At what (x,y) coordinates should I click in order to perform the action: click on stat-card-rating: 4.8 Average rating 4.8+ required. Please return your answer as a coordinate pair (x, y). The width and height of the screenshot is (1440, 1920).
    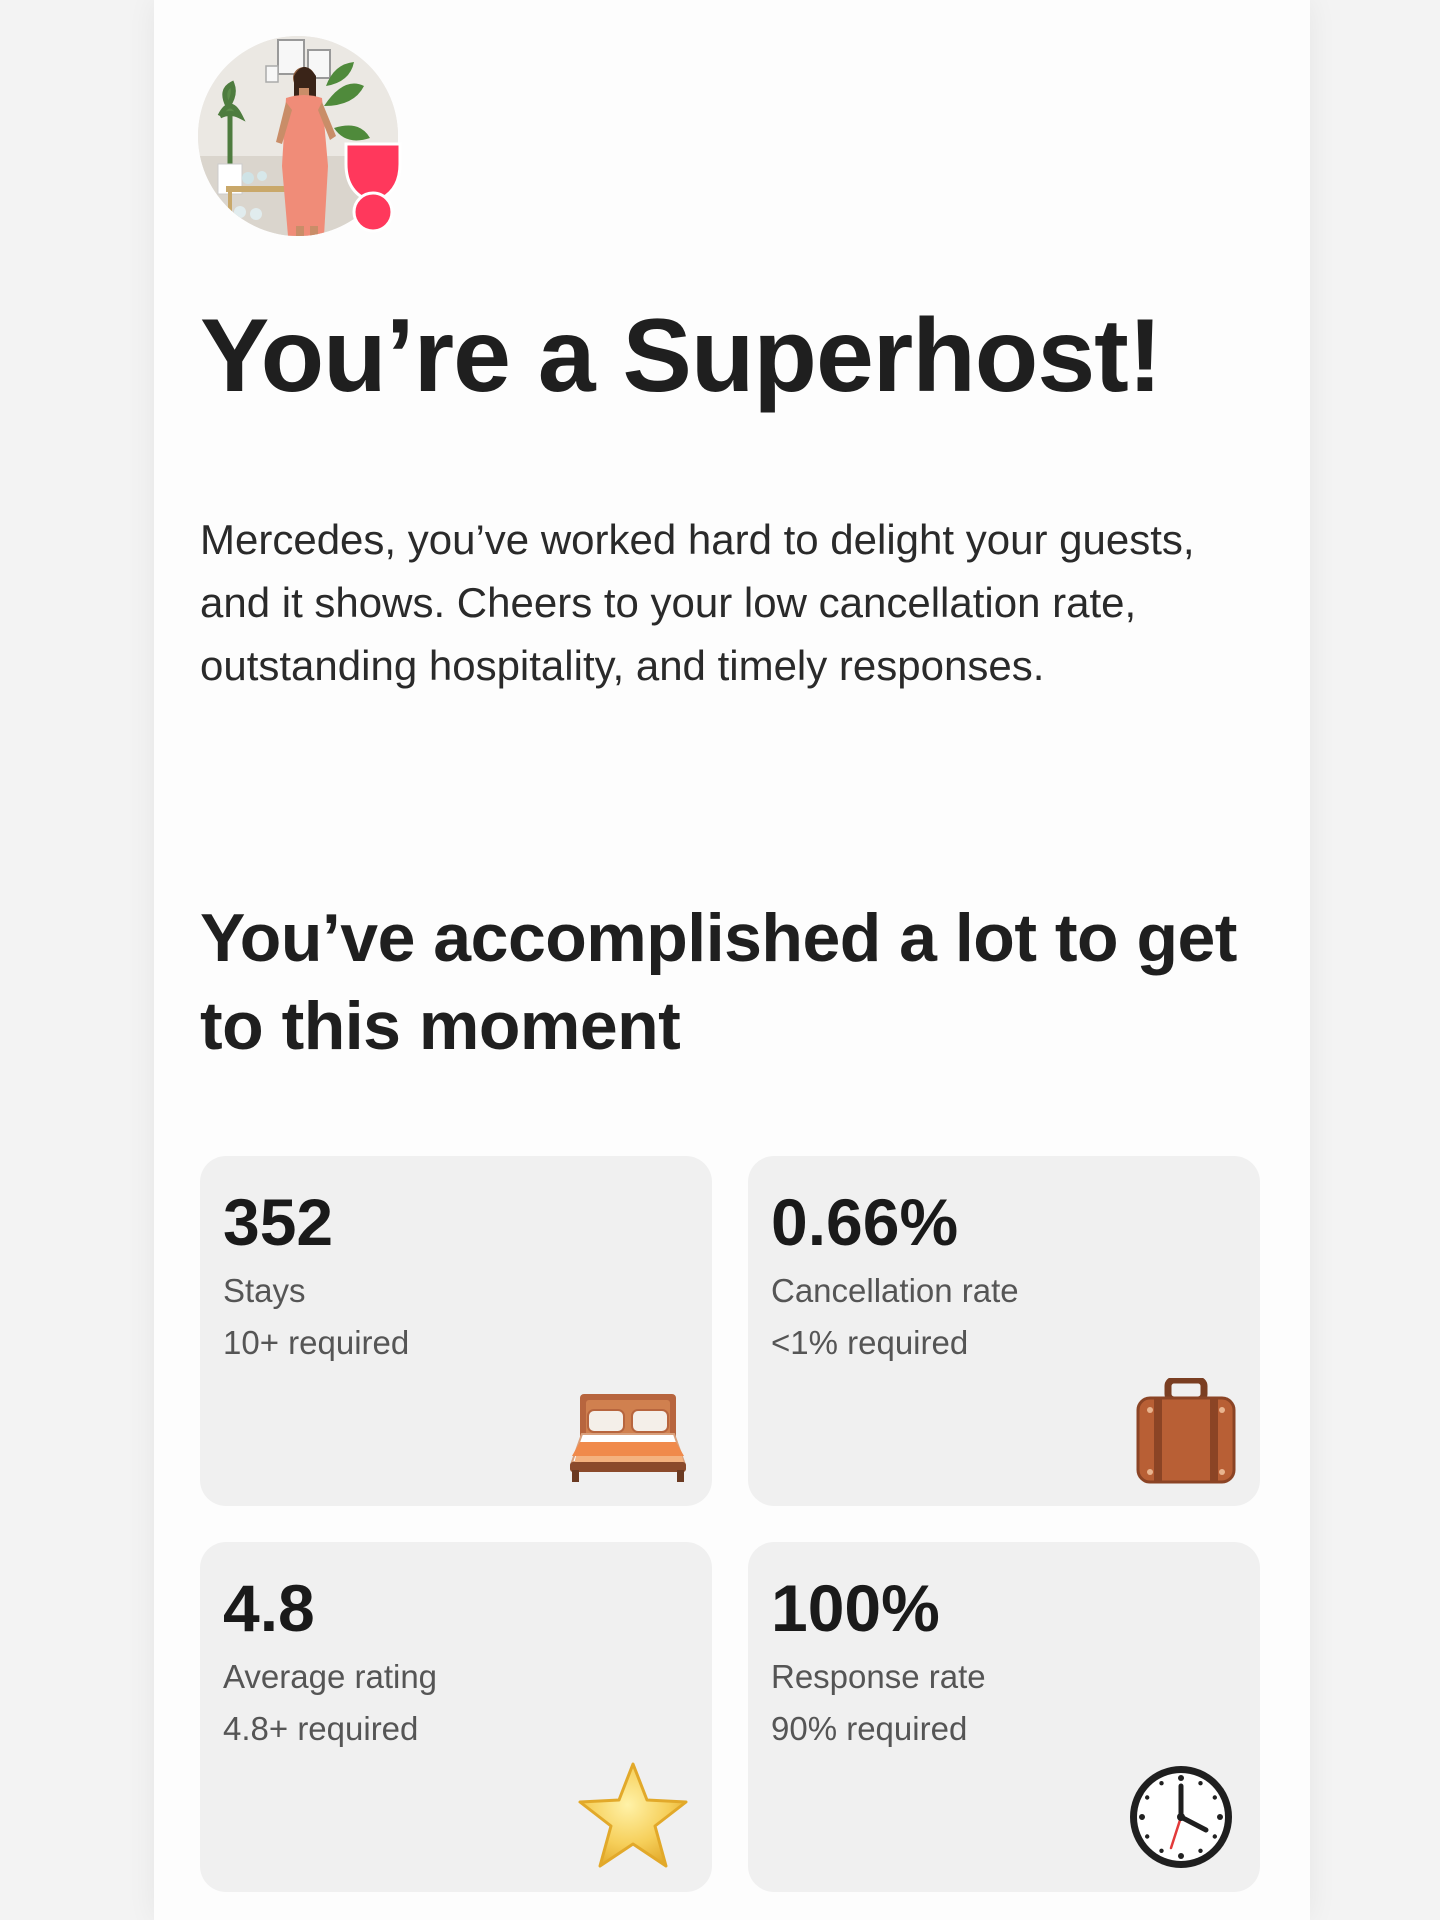
    Looking at the image, I should click on (456, 1717).